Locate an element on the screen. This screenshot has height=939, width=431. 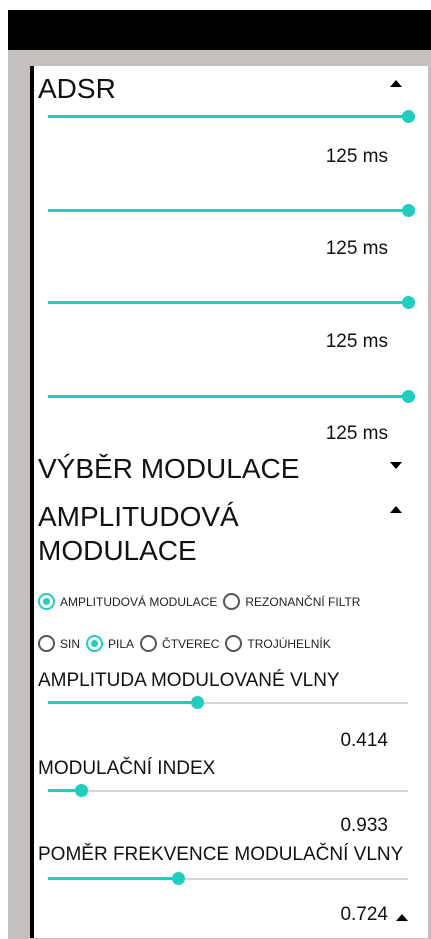
adsr-value-decay: 125 ms is located at coordinates (356, 248).